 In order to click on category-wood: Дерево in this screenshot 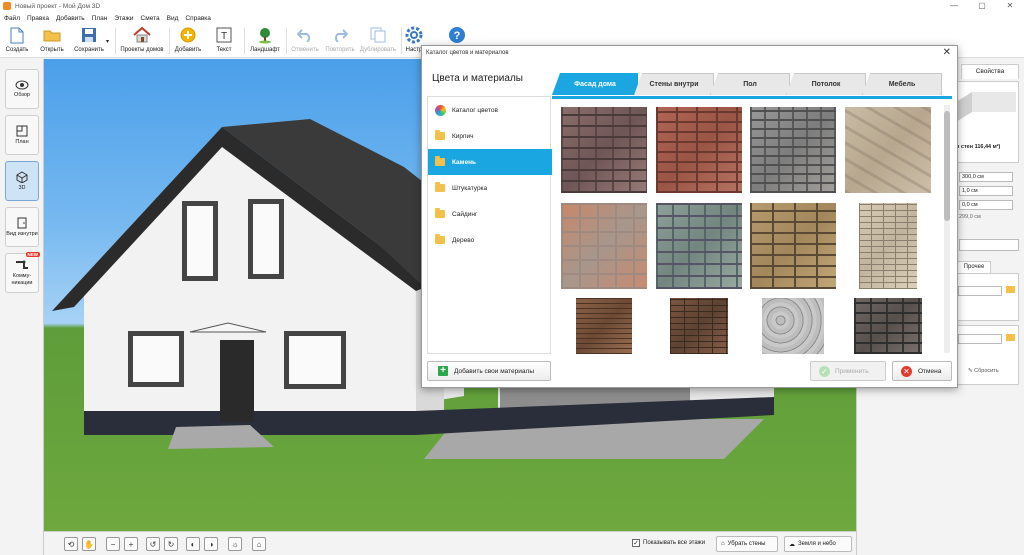, I will do `click(490, 240)`.